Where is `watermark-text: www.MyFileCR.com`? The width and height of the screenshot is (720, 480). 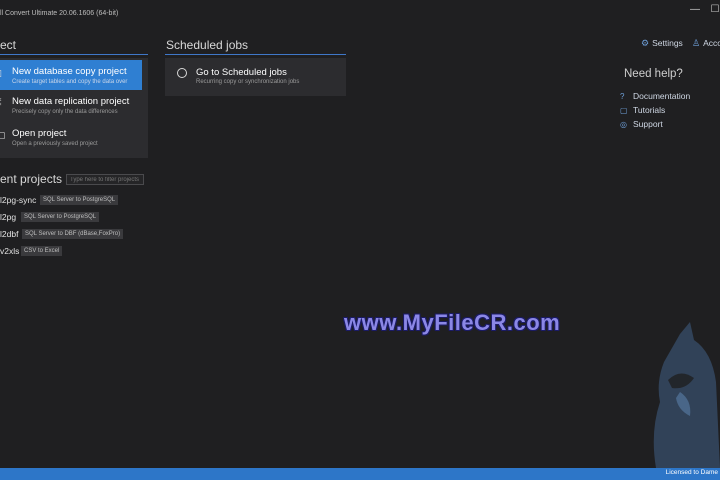 watermark-text: www.MyFileCR.com is located at coordinates (452, 322).